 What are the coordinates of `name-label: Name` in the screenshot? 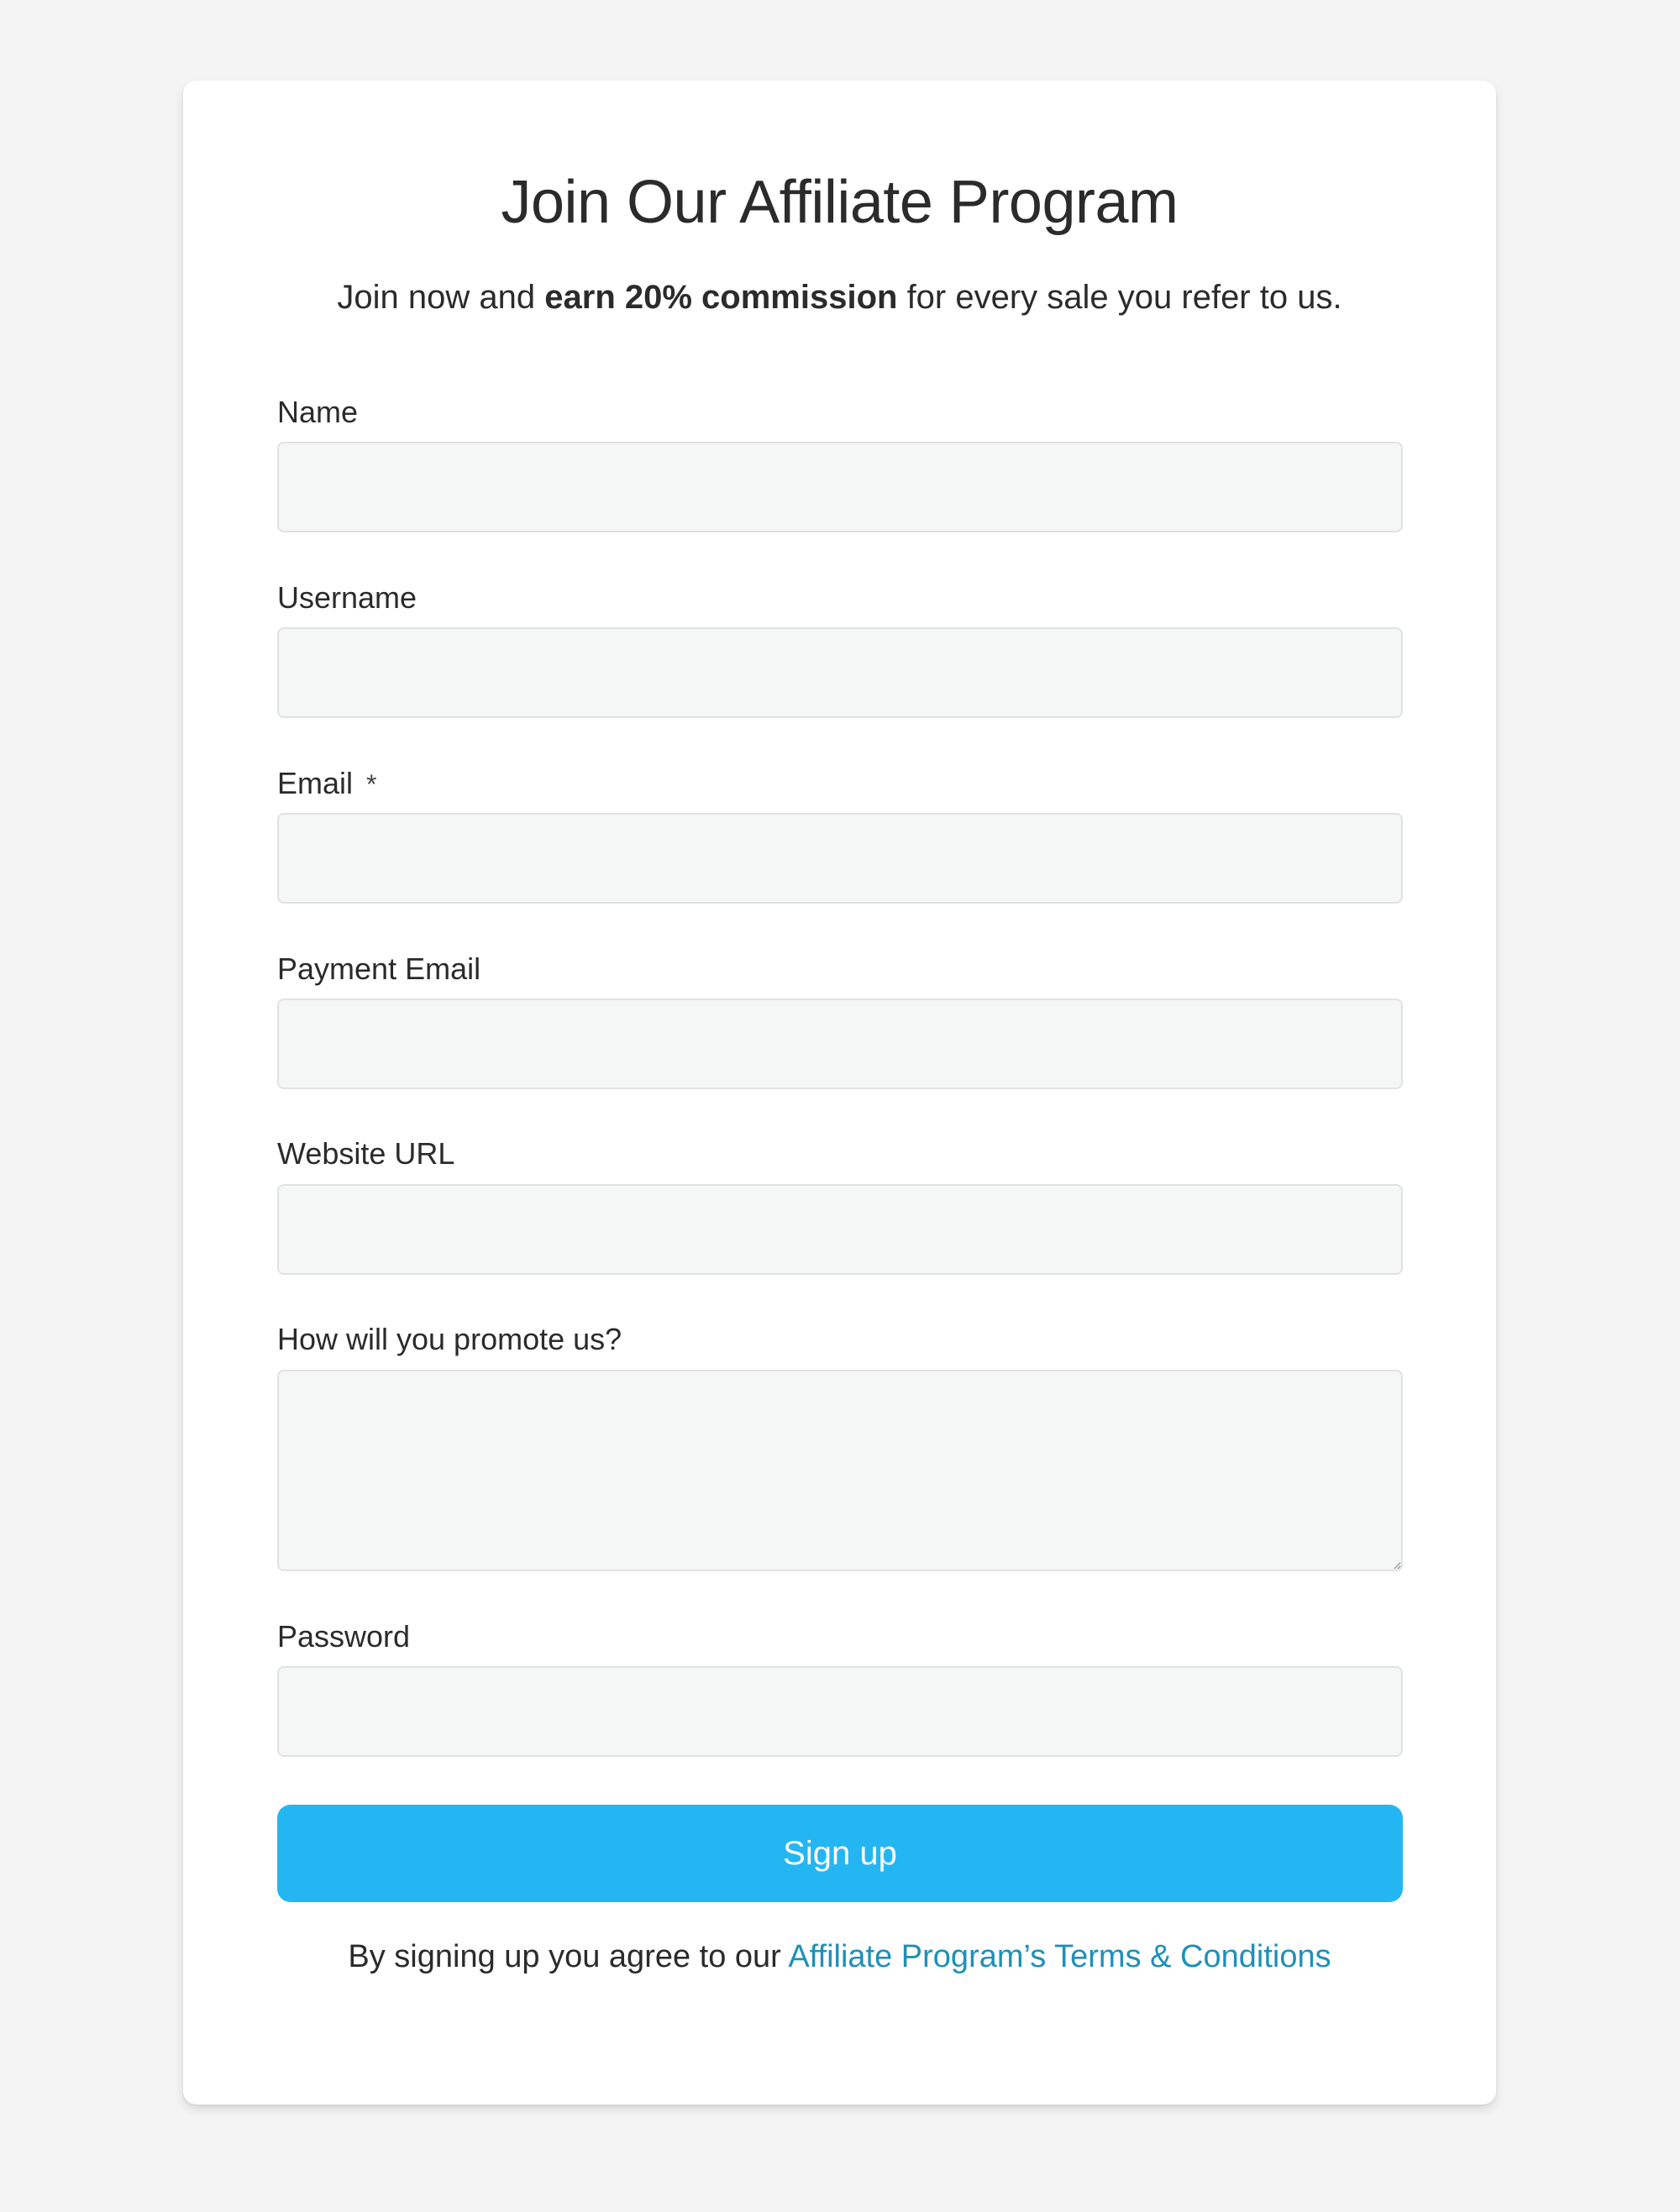 It's located at (318, 412).